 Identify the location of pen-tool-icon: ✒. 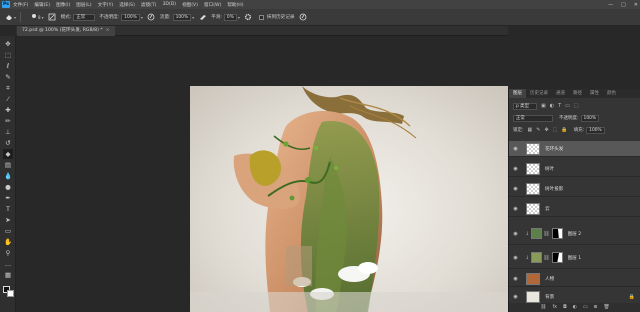
(8, 198).